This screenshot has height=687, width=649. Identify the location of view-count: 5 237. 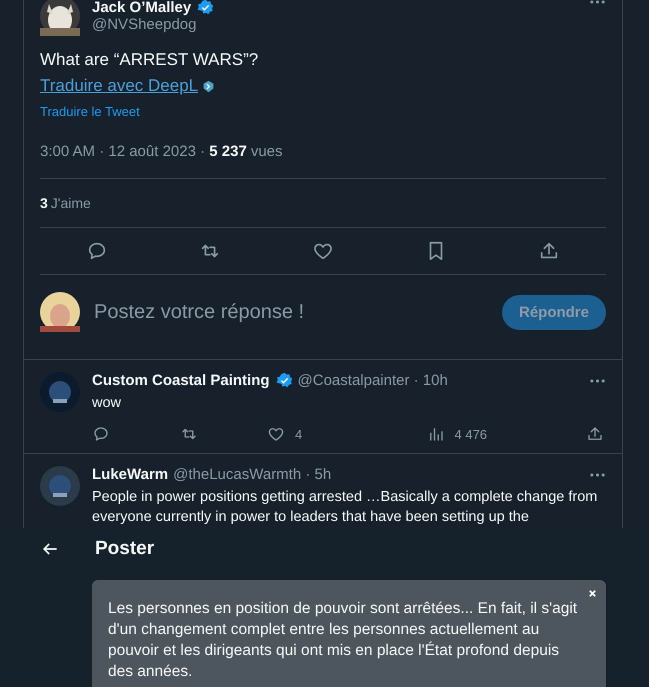
(228, 151).